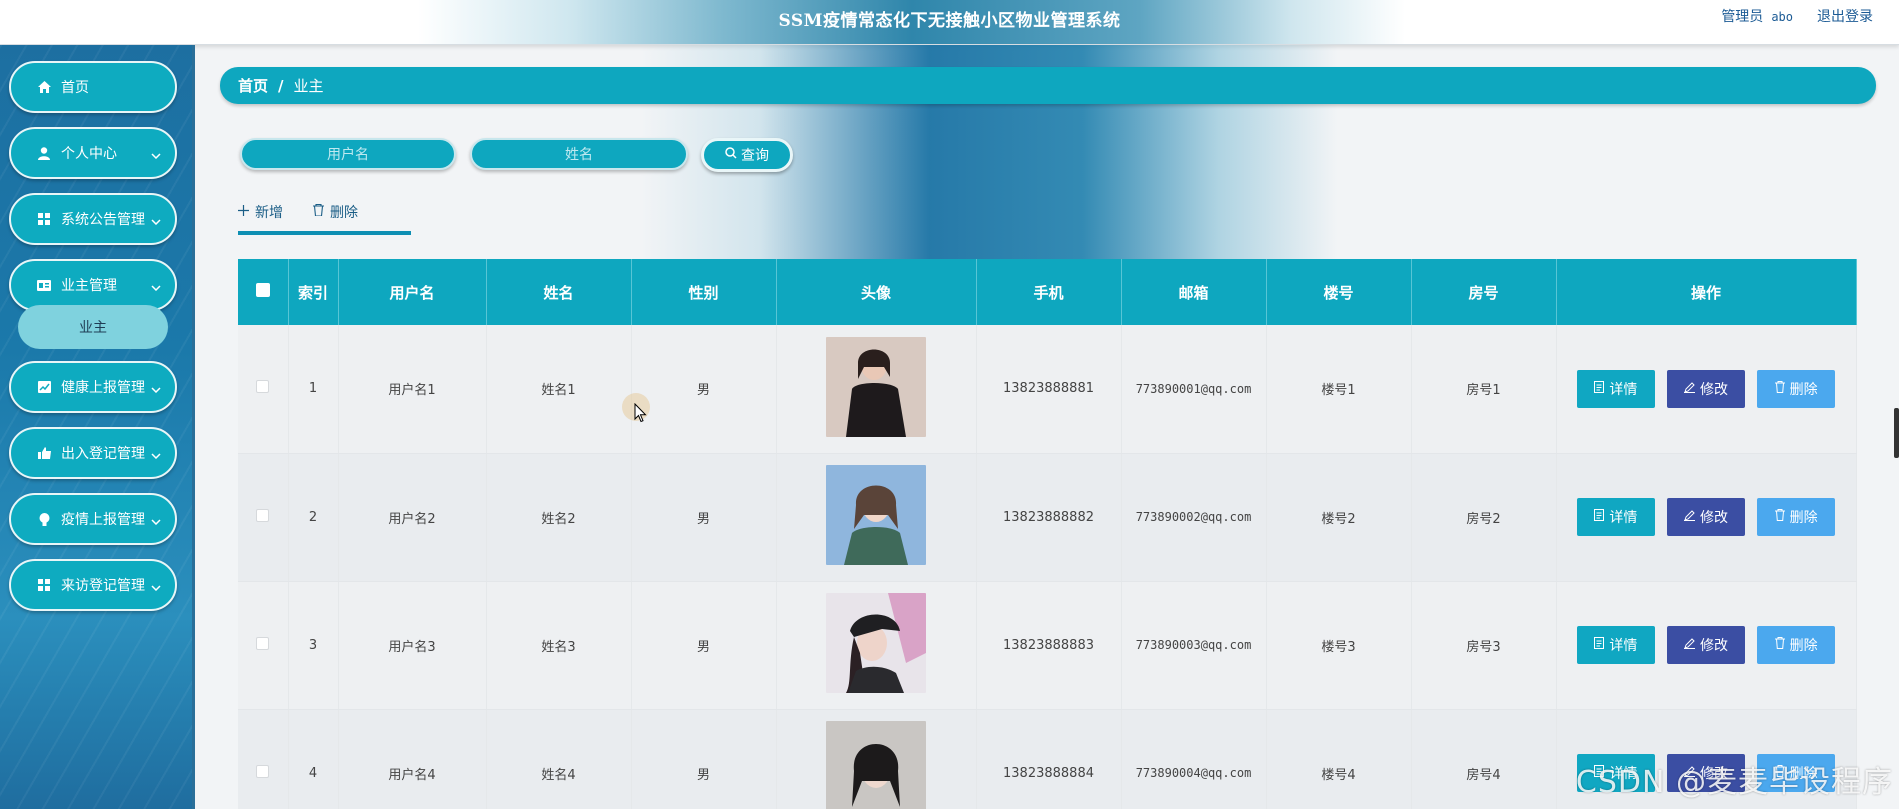 The height and width of the screenshot is (809, 1899). I want to click on cell-index: 4, so click(313, 759).